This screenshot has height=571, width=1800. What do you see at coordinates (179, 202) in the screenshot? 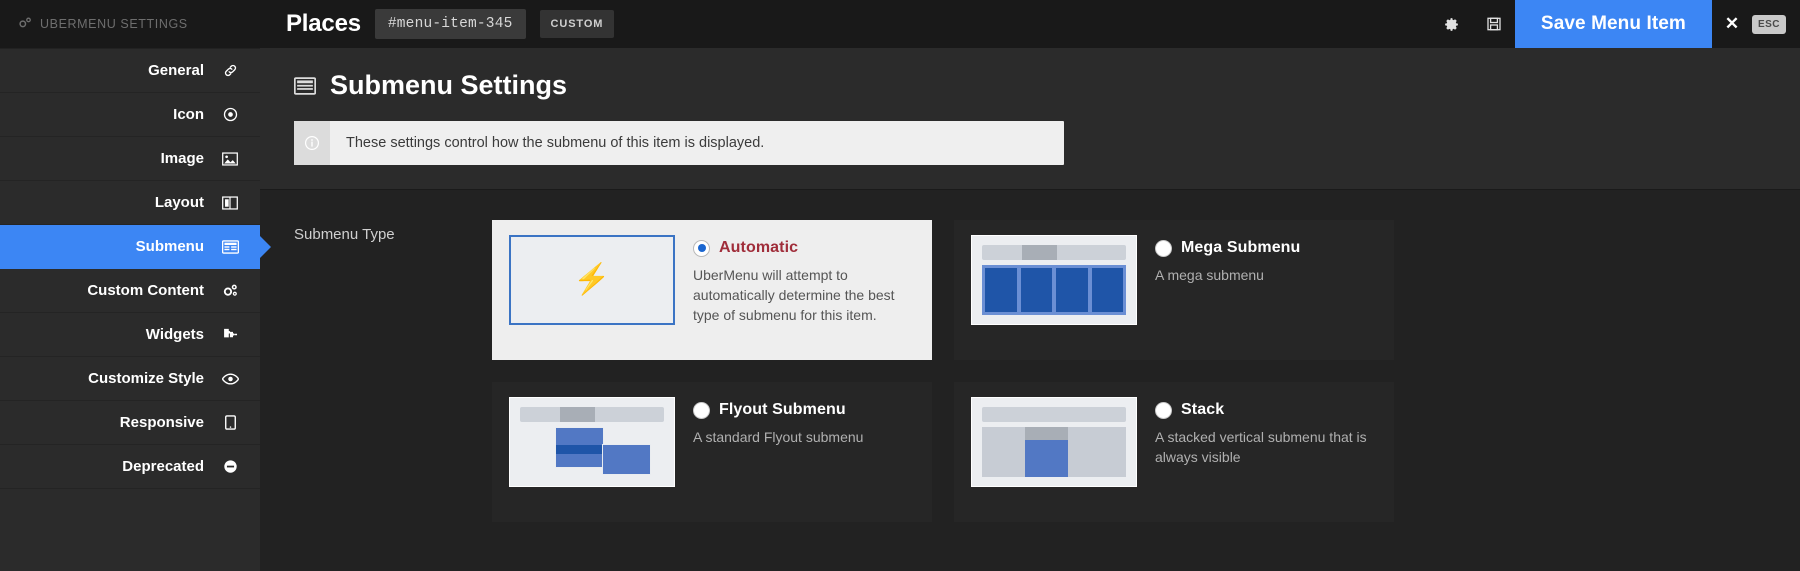
I see `sidebar-item-label: Layout` at bounding box center [179, 202].